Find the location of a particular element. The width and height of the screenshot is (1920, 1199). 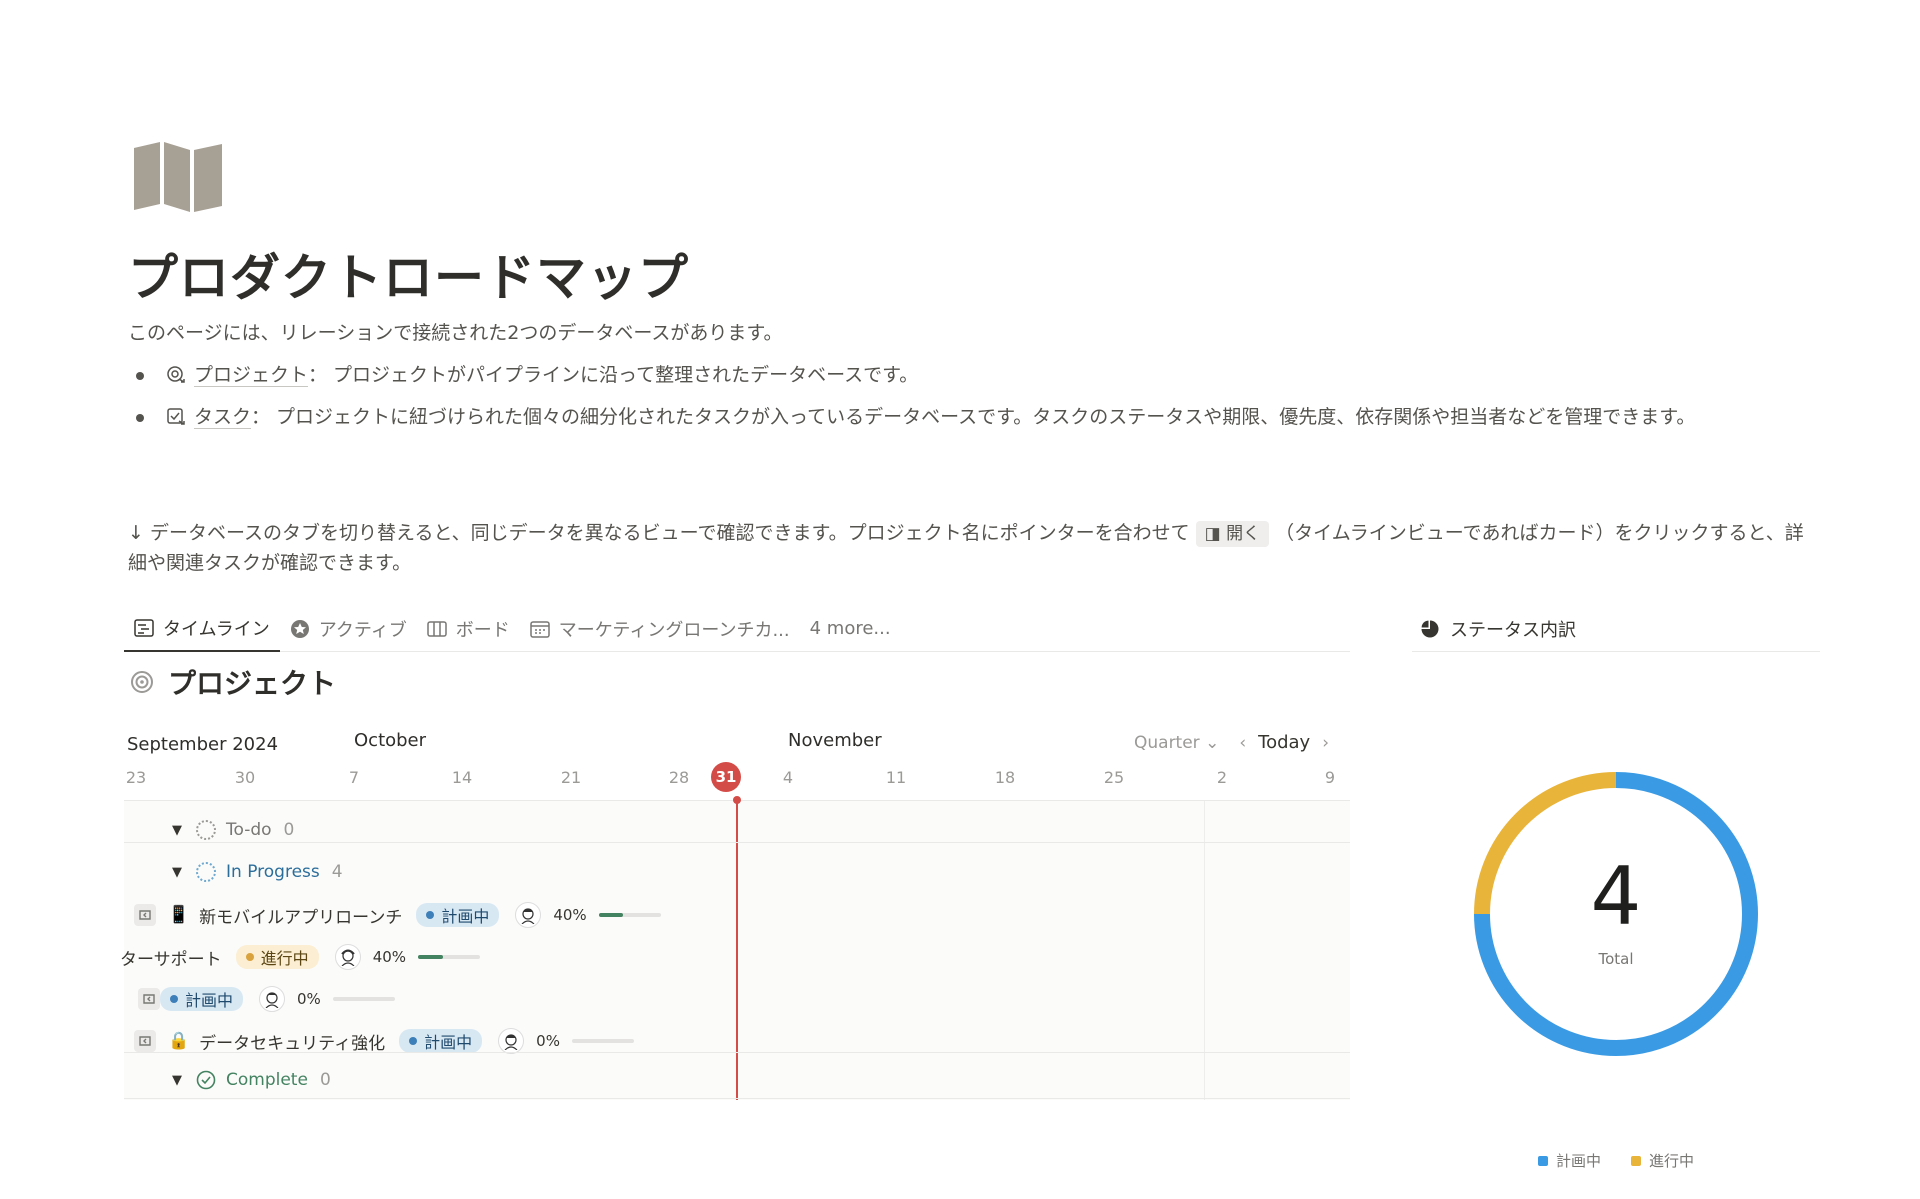

today-line is located at coordinates (737, 950).